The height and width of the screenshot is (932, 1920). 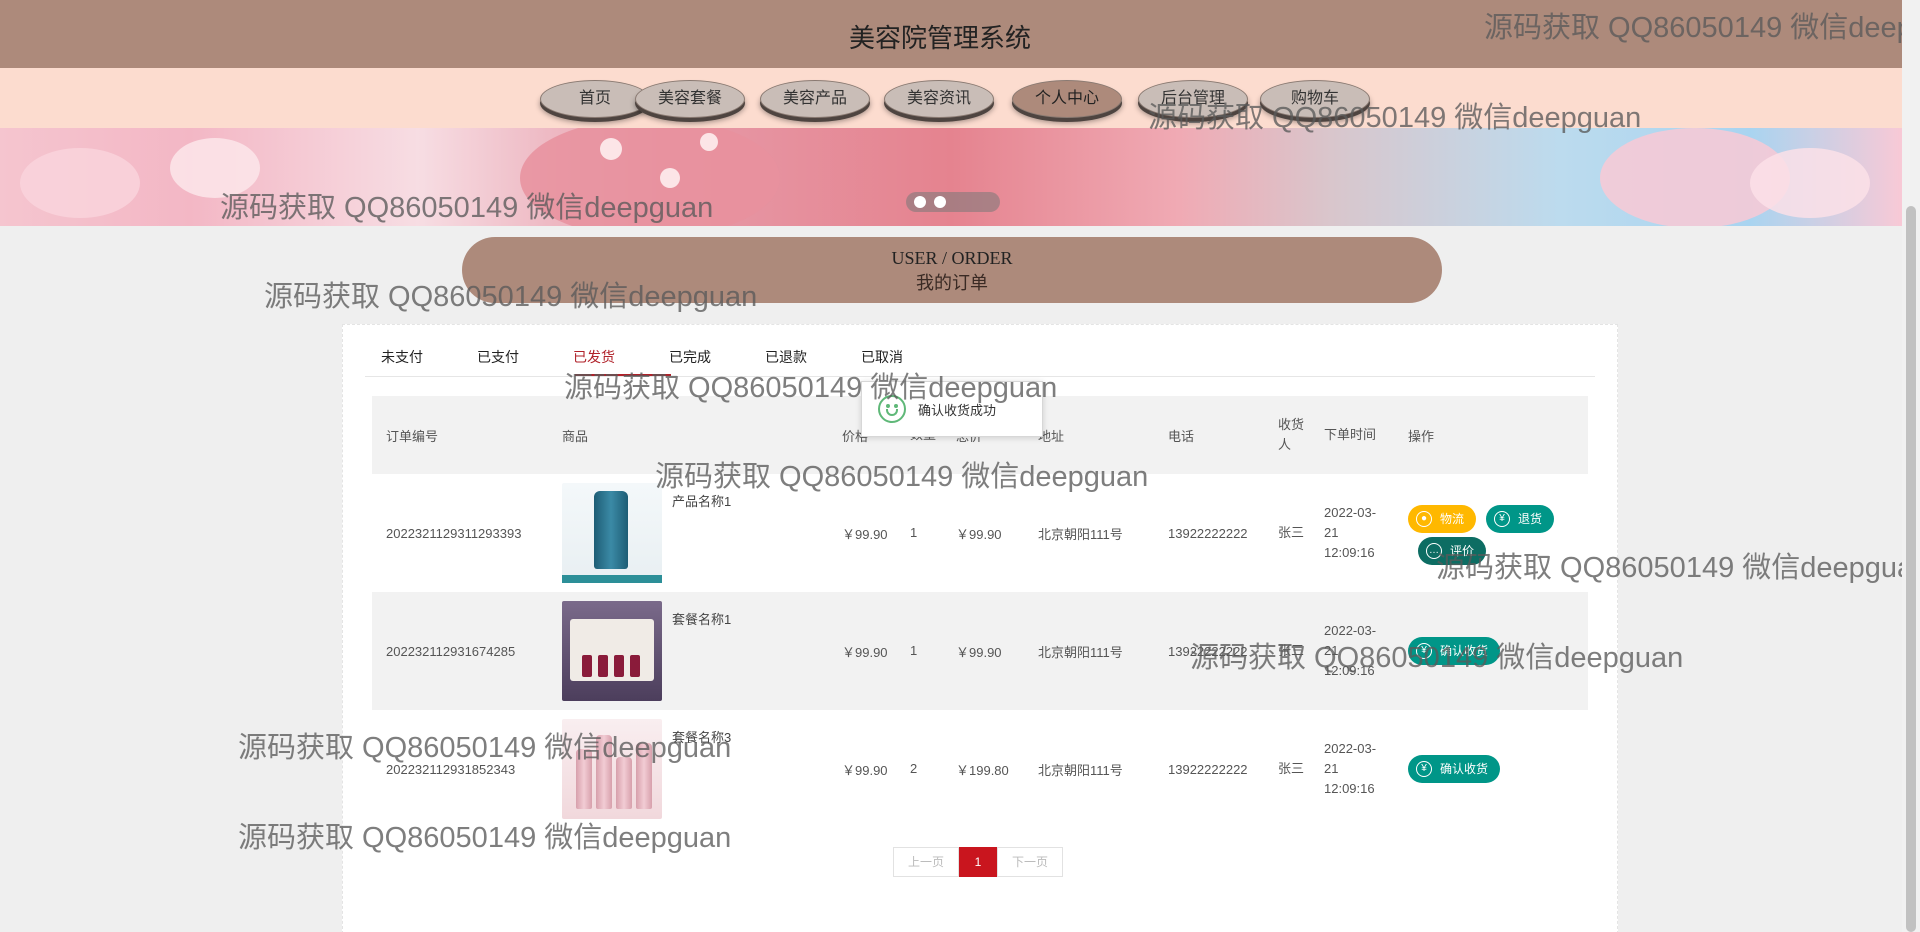 What do you see at coordinates (575, 436) in the screenshot?
I see `col-product: 商品` at bounding box center [575, 436].